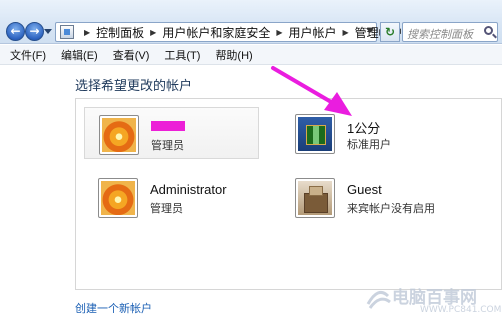 The height and width of the screenshot is (320, 502). Describe the element at coordinates (120, 32) in the screenshot. I see `breadcrumb-control-panel: 控制面板` at that location.